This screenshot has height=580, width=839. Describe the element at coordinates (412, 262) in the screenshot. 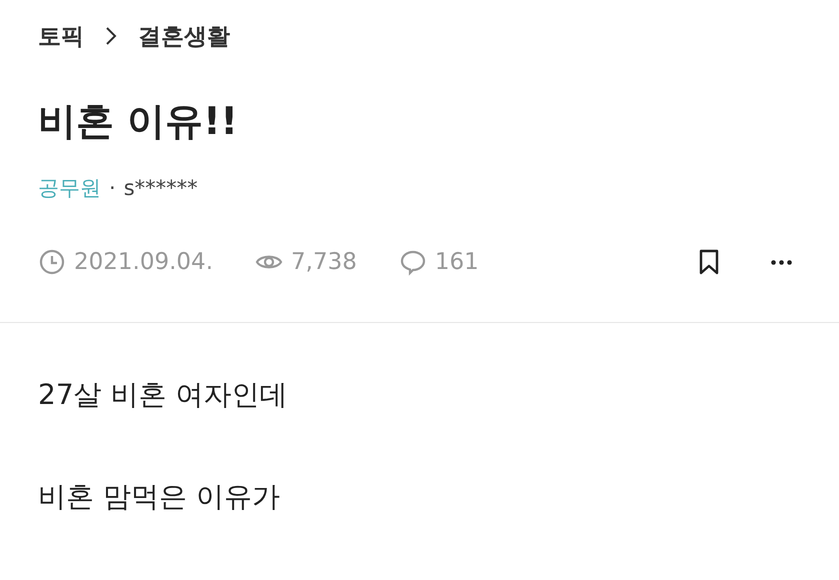

I see `speech-bubble-icon` at that location.